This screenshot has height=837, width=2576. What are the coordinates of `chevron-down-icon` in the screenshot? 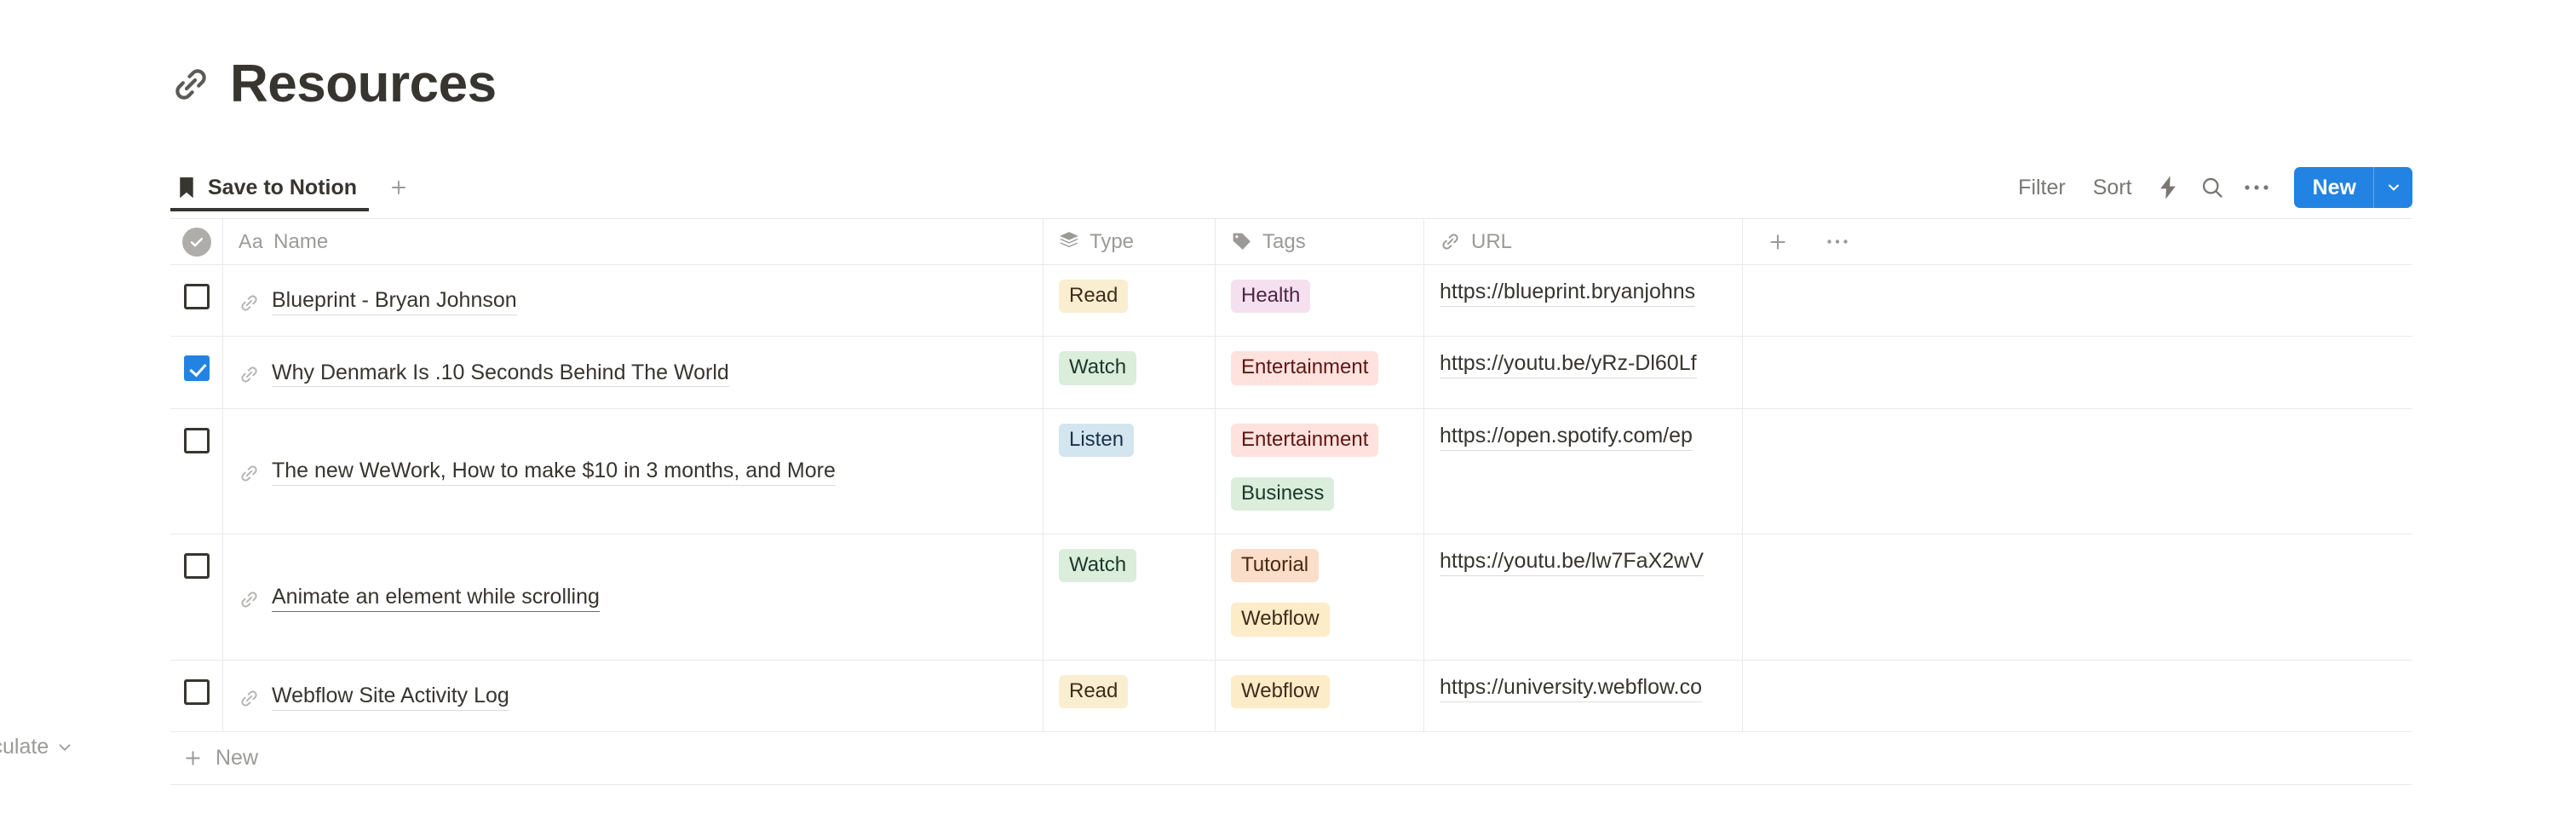 It's located at (2393, 187).